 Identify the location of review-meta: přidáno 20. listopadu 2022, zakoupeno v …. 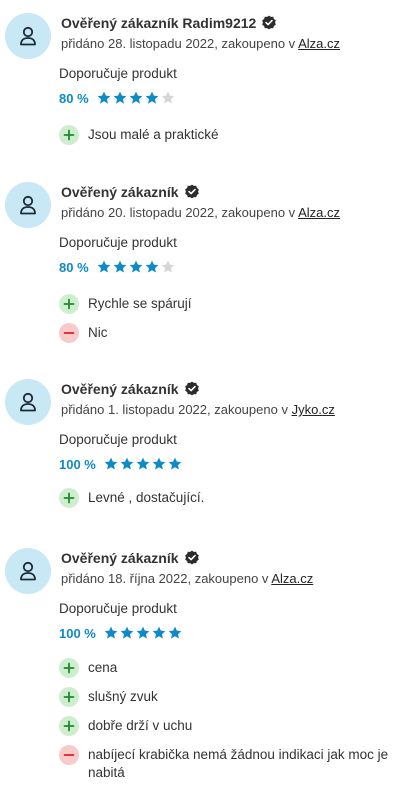
(200, 213).